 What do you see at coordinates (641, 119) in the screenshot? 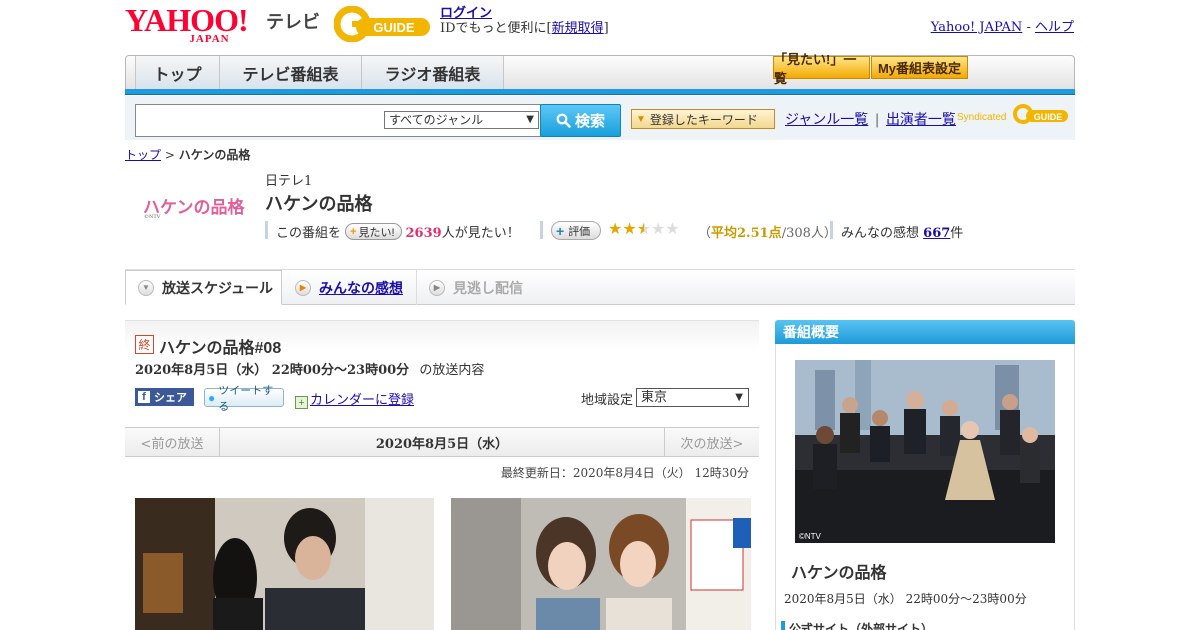
I see `triangle-down-icon: ▼` at bounding box center [641, 119].